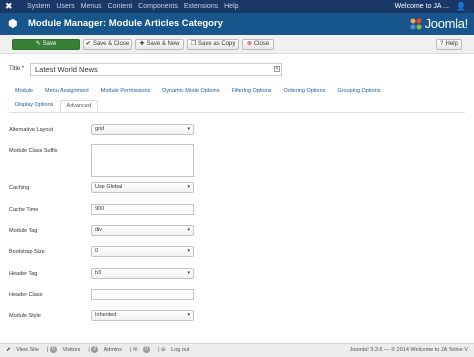  What do you see at coordinates (416, 23) in the screenshot?
I see `joomla-brand-icon` at bounding box center [416, 23].